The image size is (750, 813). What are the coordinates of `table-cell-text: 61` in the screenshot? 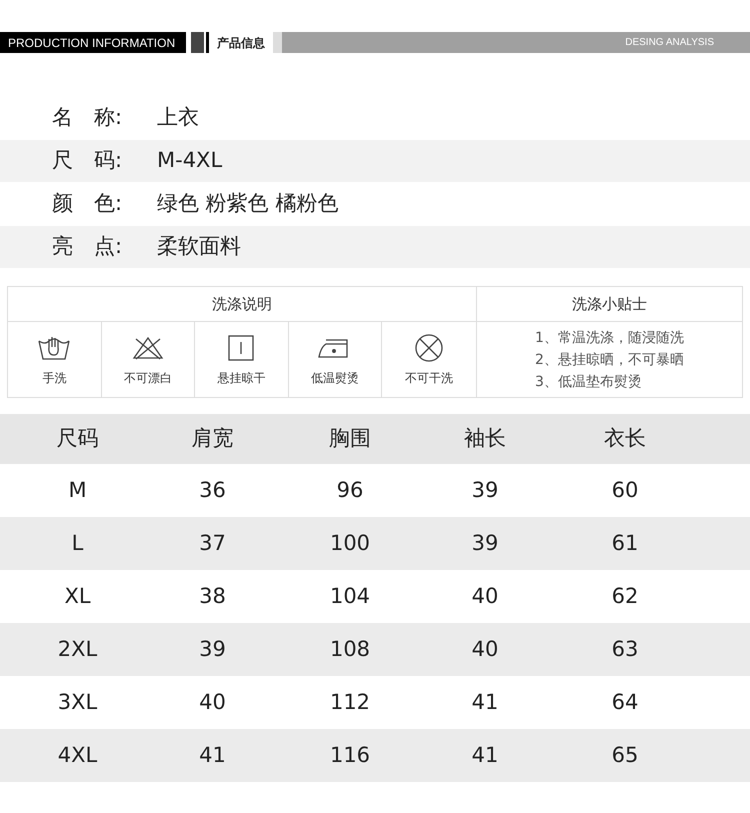 It's located at (625, 543).